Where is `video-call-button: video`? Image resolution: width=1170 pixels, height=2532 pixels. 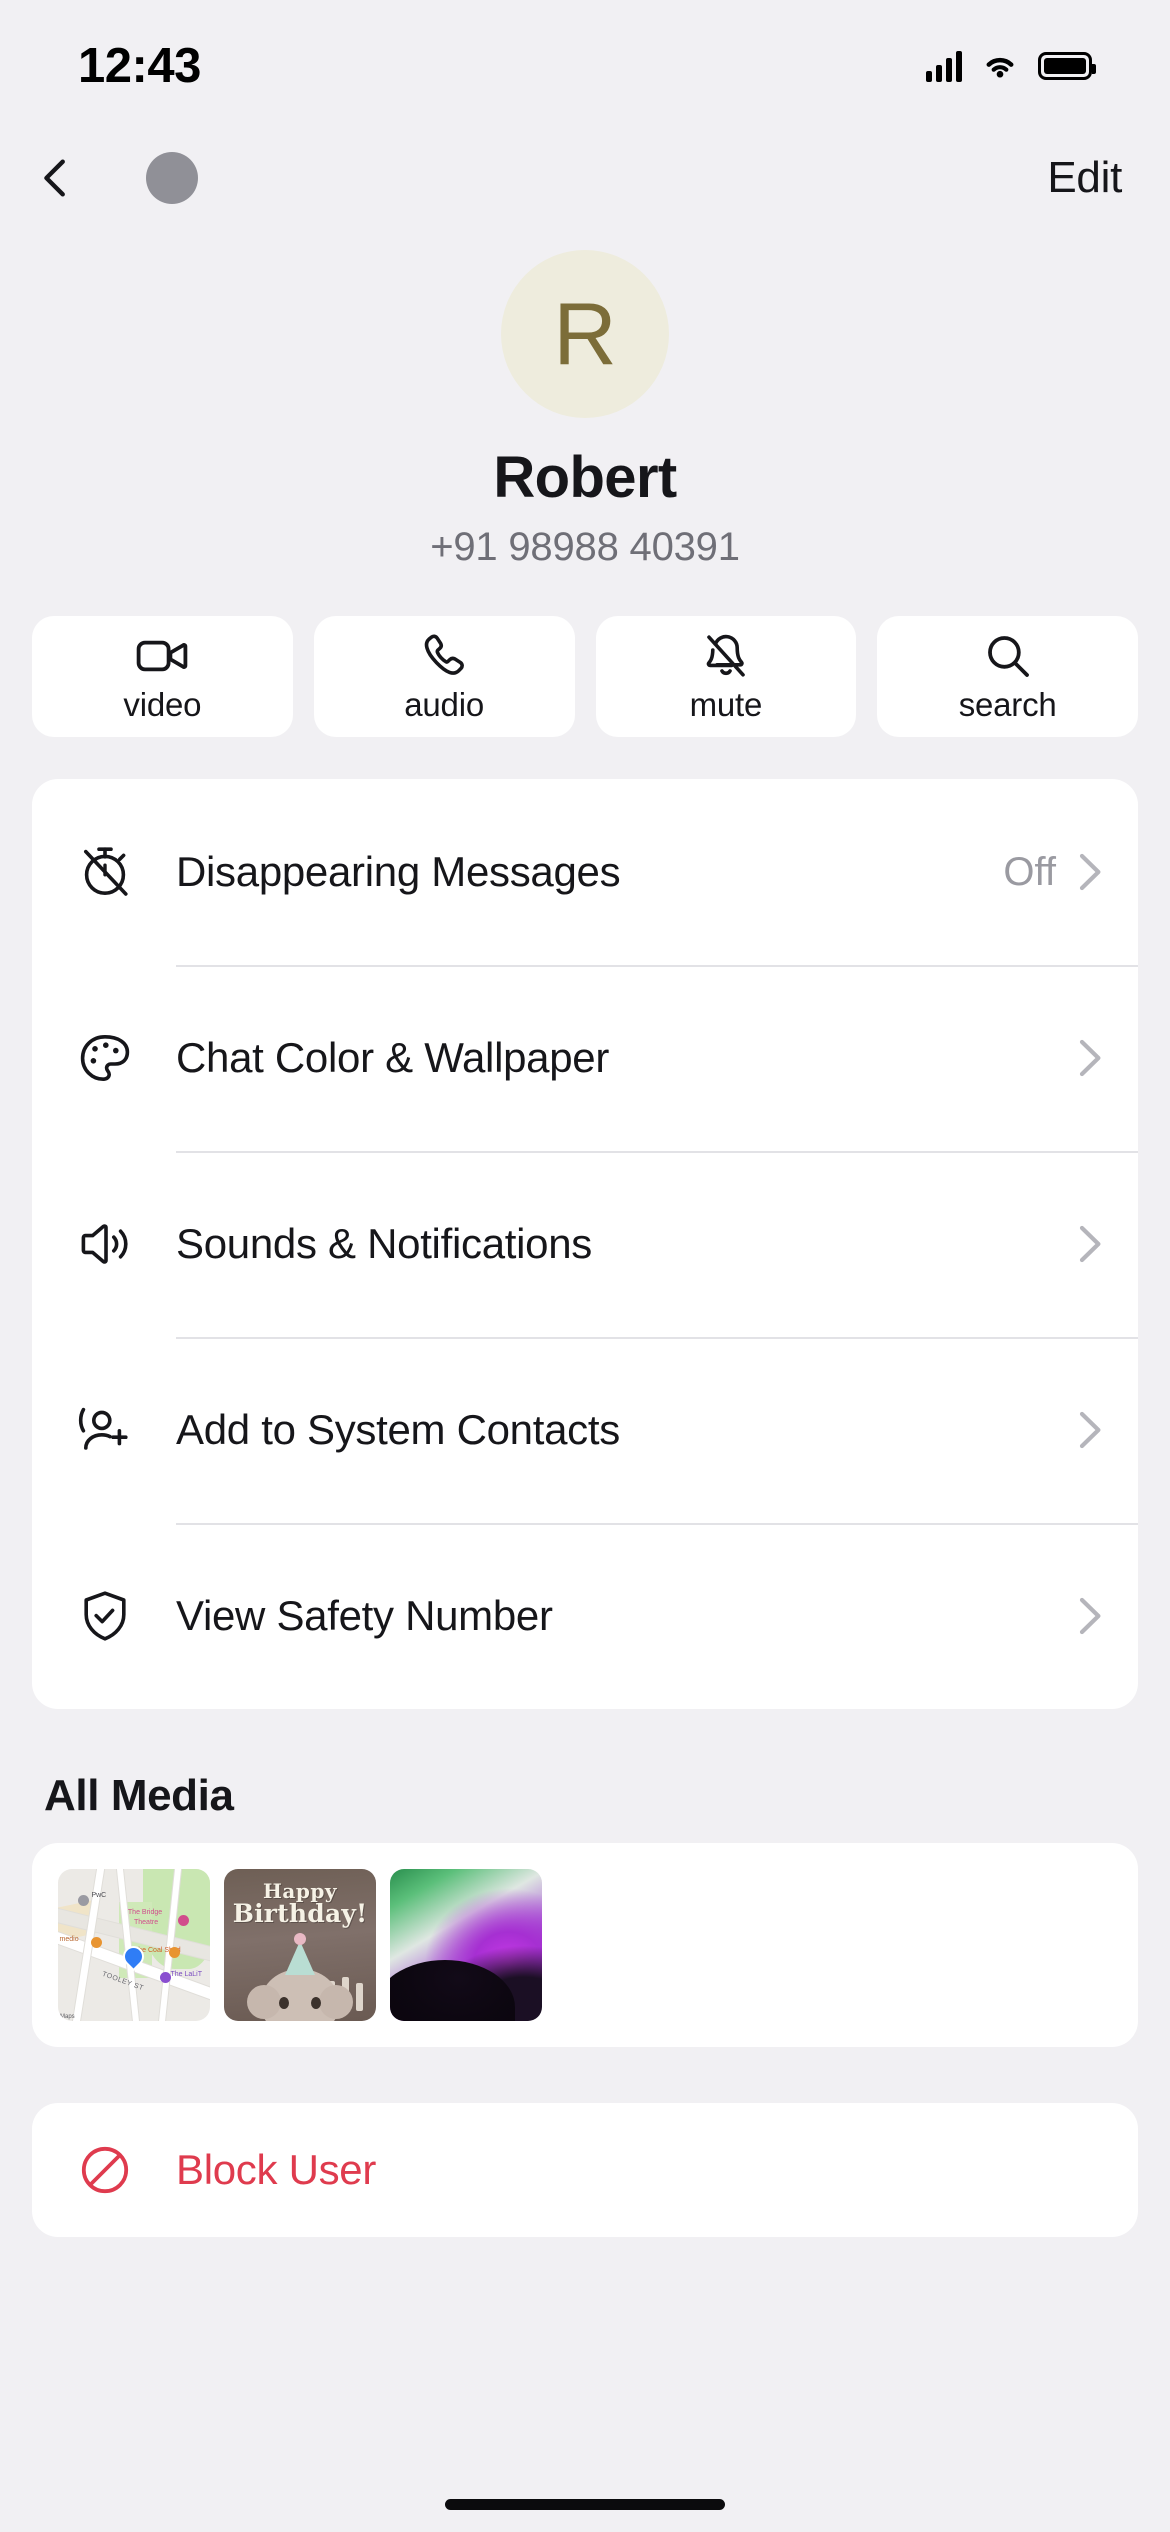
video-call-button: video is located at coordinates (162, 676).